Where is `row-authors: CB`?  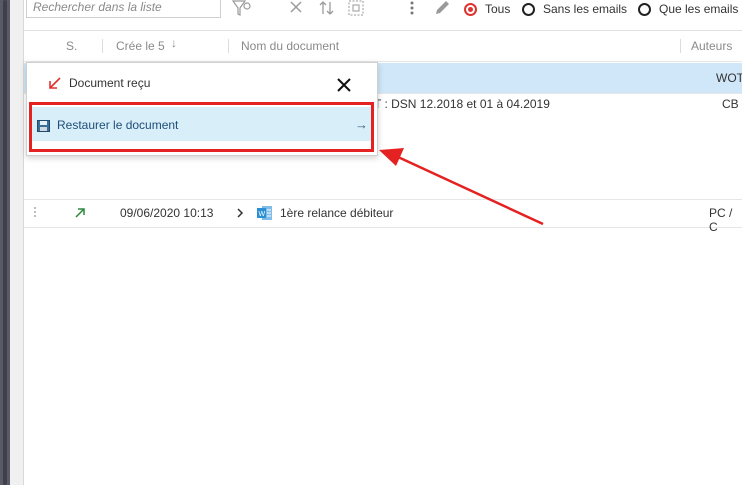 row-authors: CB is located at coordinates (730, 104).